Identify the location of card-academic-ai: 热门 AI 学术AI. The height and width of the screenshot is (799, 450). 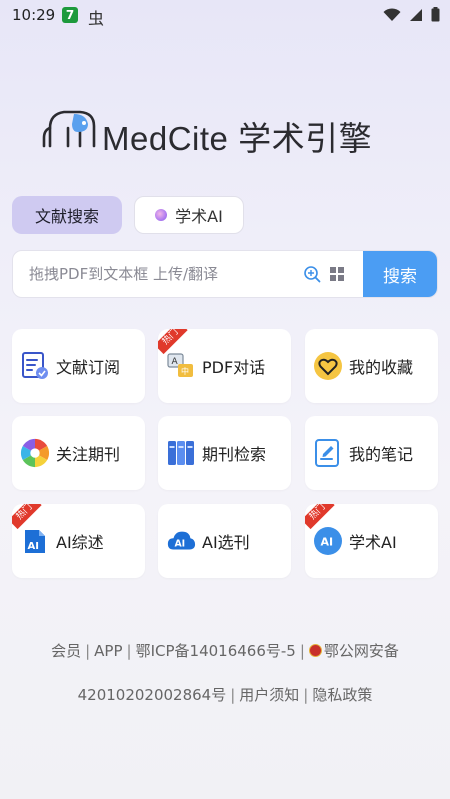
(371, 541).